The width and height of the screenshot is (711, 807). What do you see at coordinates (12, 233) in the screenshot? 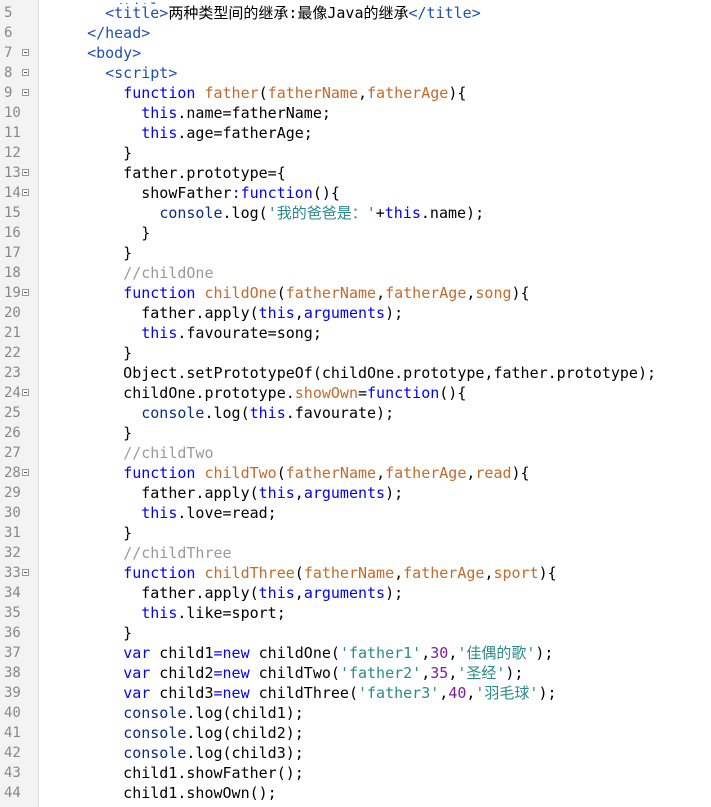
I see `line-number: 16` at bounding box center [12, 233].